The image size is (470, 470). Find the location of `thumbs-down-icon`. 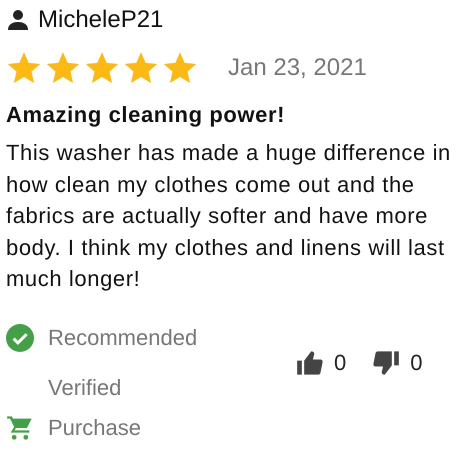

thumbs-down-icon is located at coordinates (386, 362).